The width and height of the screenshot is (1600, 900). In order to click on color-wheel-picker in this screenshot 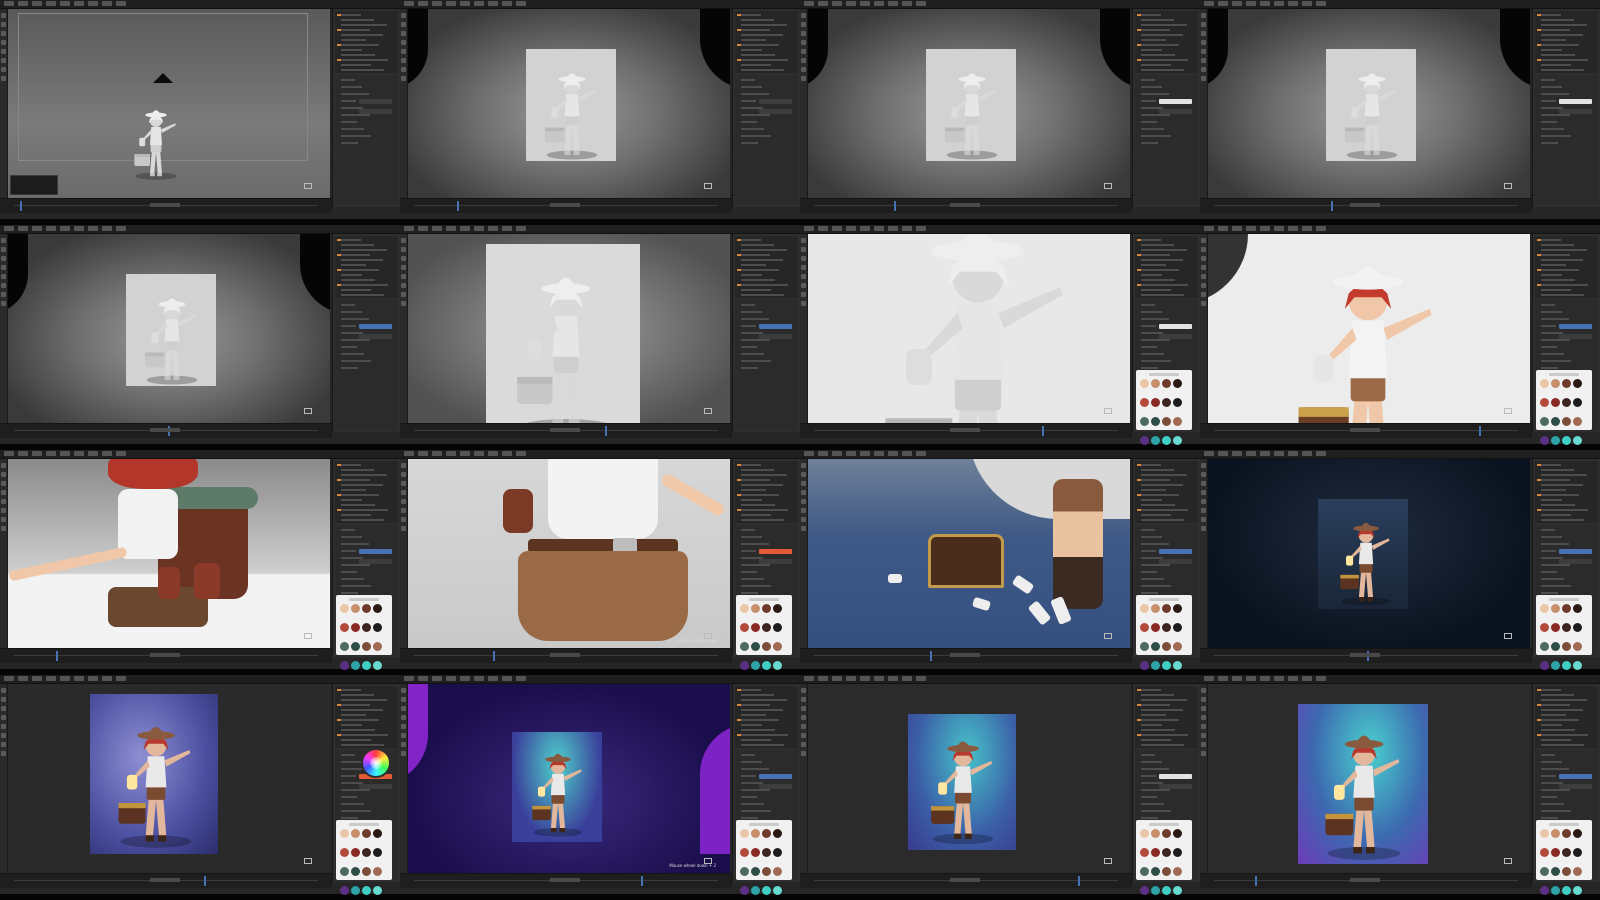, I will do `click(376, 763)`.